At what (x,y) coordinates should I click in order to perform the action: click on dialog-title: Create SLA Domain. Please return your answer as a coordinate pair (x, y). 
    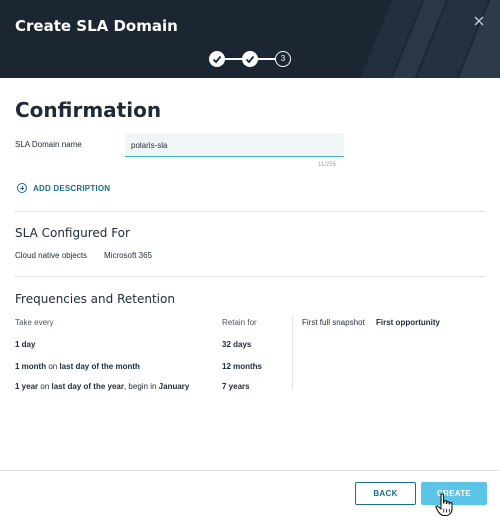
    Looking at the image, I should click on (96, 26).